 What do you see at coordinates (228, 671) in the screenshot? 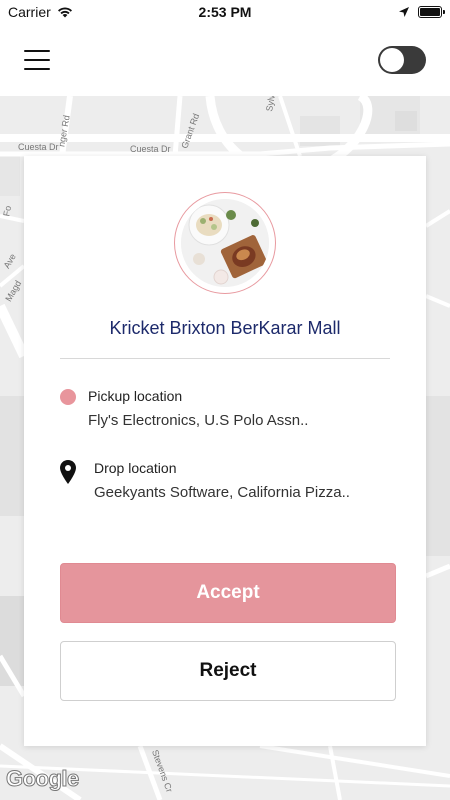
I see `reject-button: Reject` at bounding box center [228, 671].